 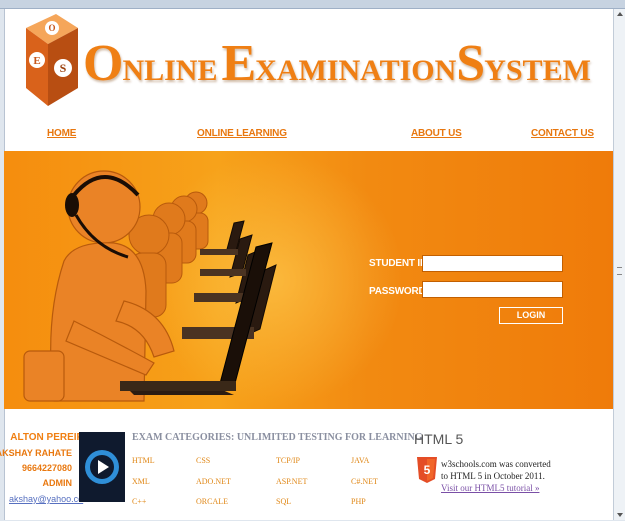 What do you see at coordinates (397, 291) in the screenshot?
I see `password-label: PASSWORD` at bounding box center [397, 291].